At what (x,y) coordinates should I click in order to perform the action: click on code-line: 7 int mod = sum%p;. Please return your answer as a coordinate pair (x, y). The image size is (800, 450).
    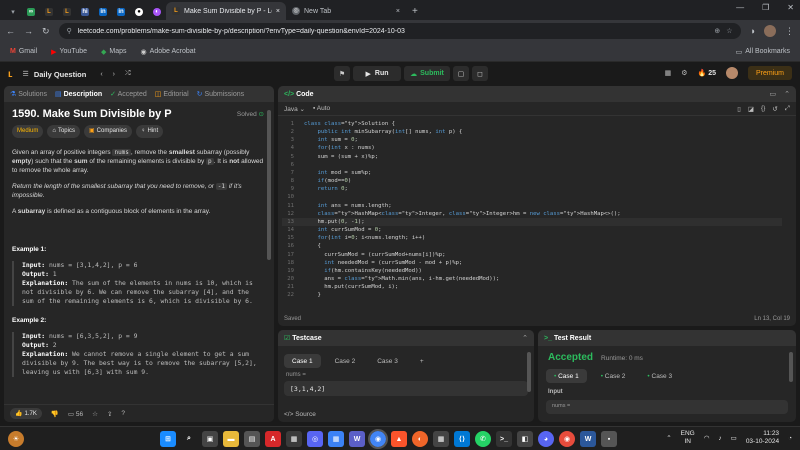
    Looking at the image, I should click on (532, 173).